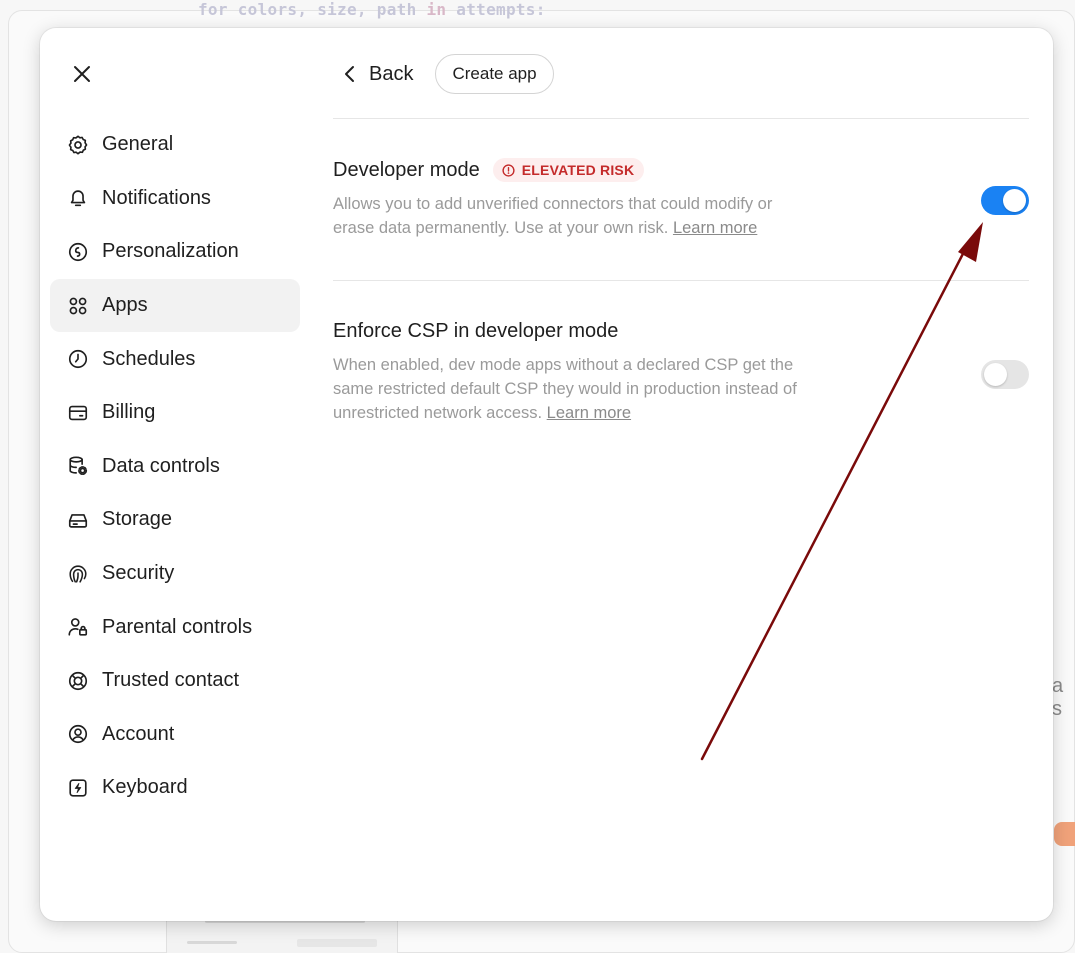  I want to click on sidebar-item-label: Account, so click(138, 733).